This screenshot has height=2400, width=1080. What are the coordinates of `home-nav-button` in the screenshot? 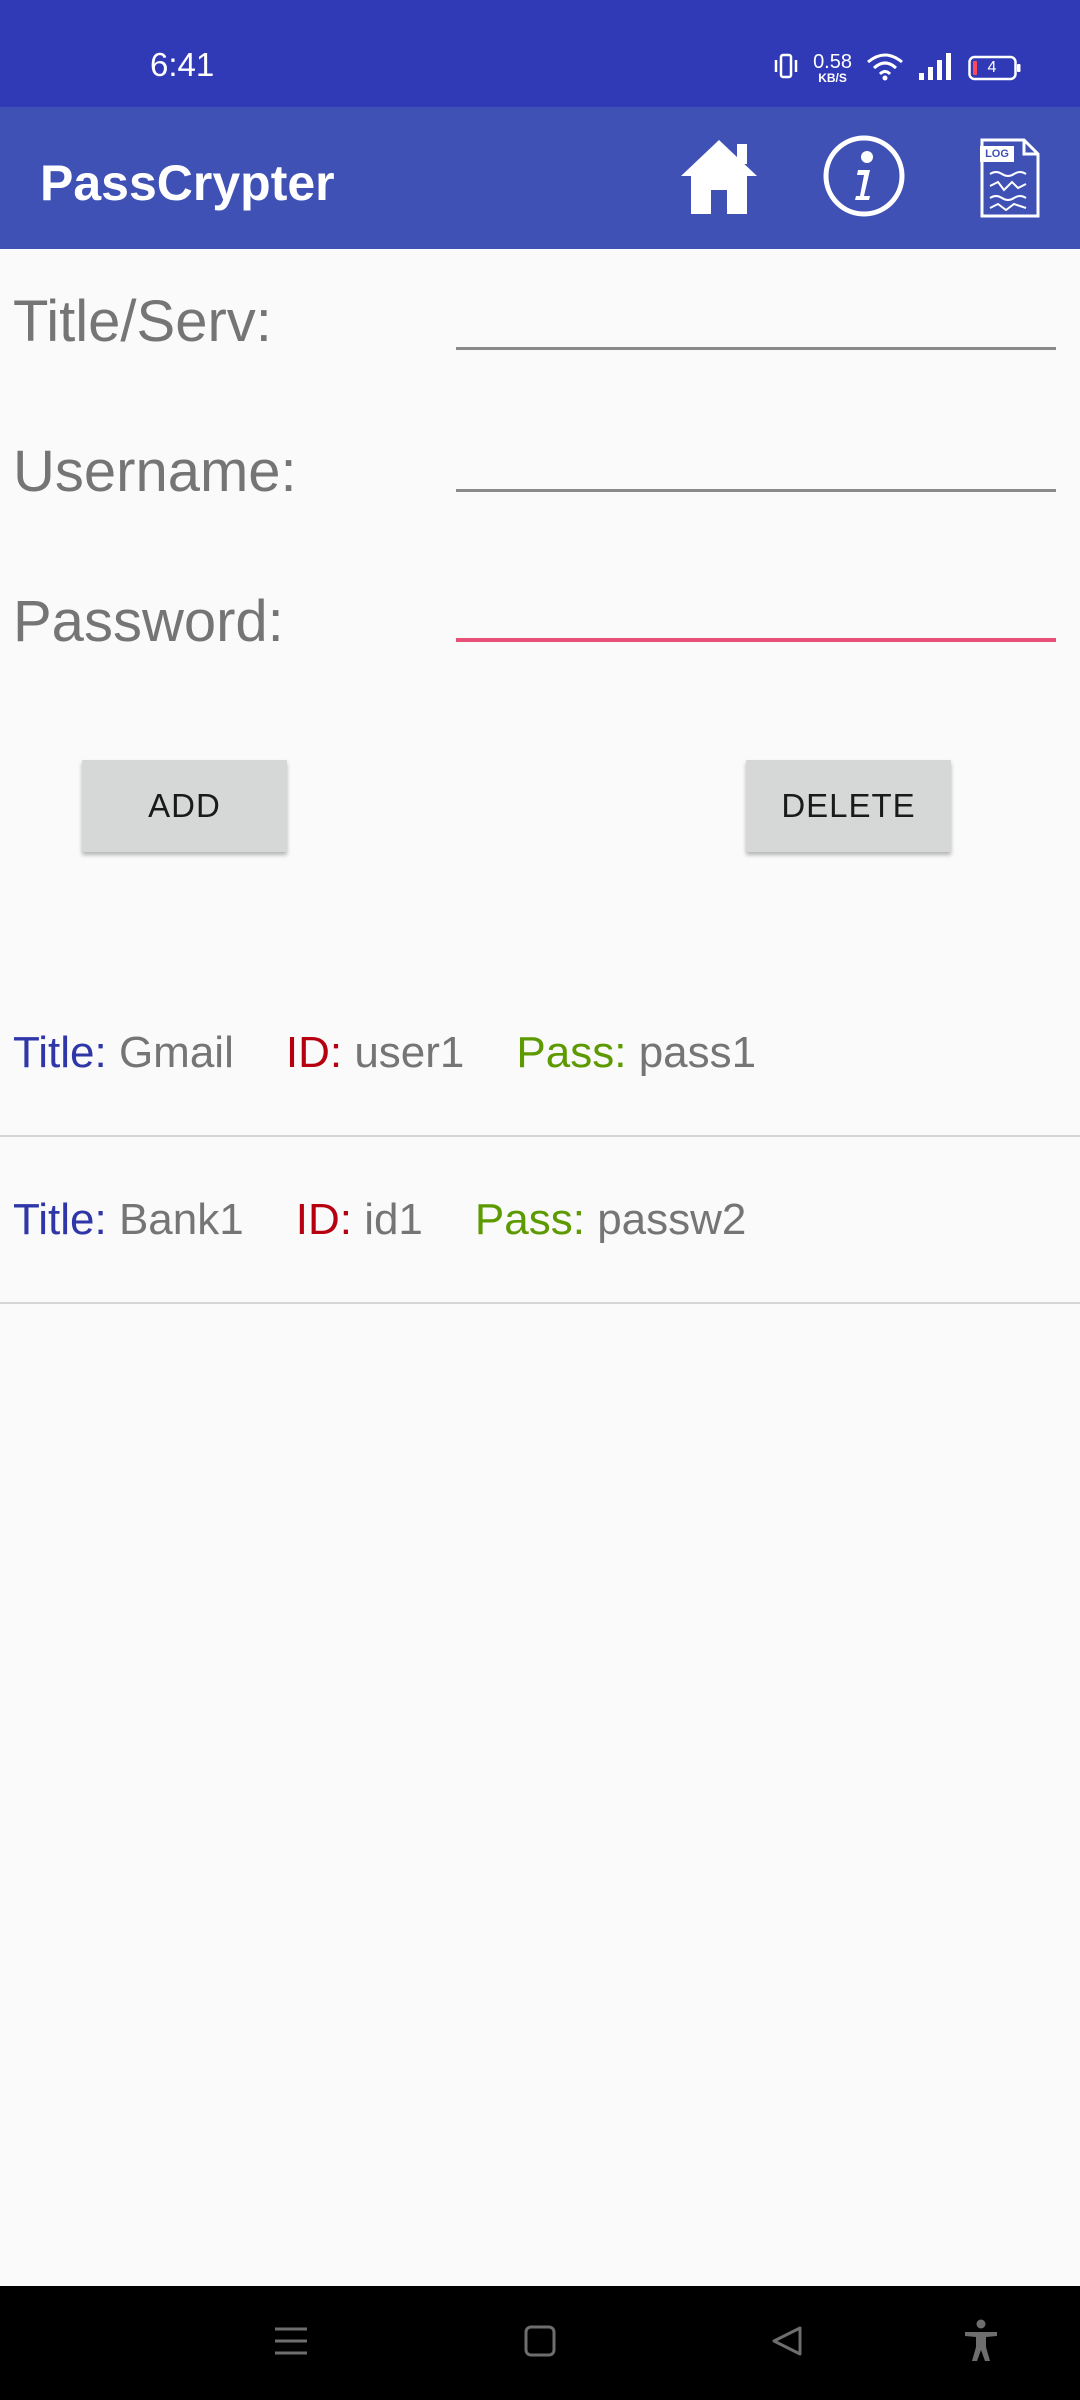 It's located at (540, 2343).